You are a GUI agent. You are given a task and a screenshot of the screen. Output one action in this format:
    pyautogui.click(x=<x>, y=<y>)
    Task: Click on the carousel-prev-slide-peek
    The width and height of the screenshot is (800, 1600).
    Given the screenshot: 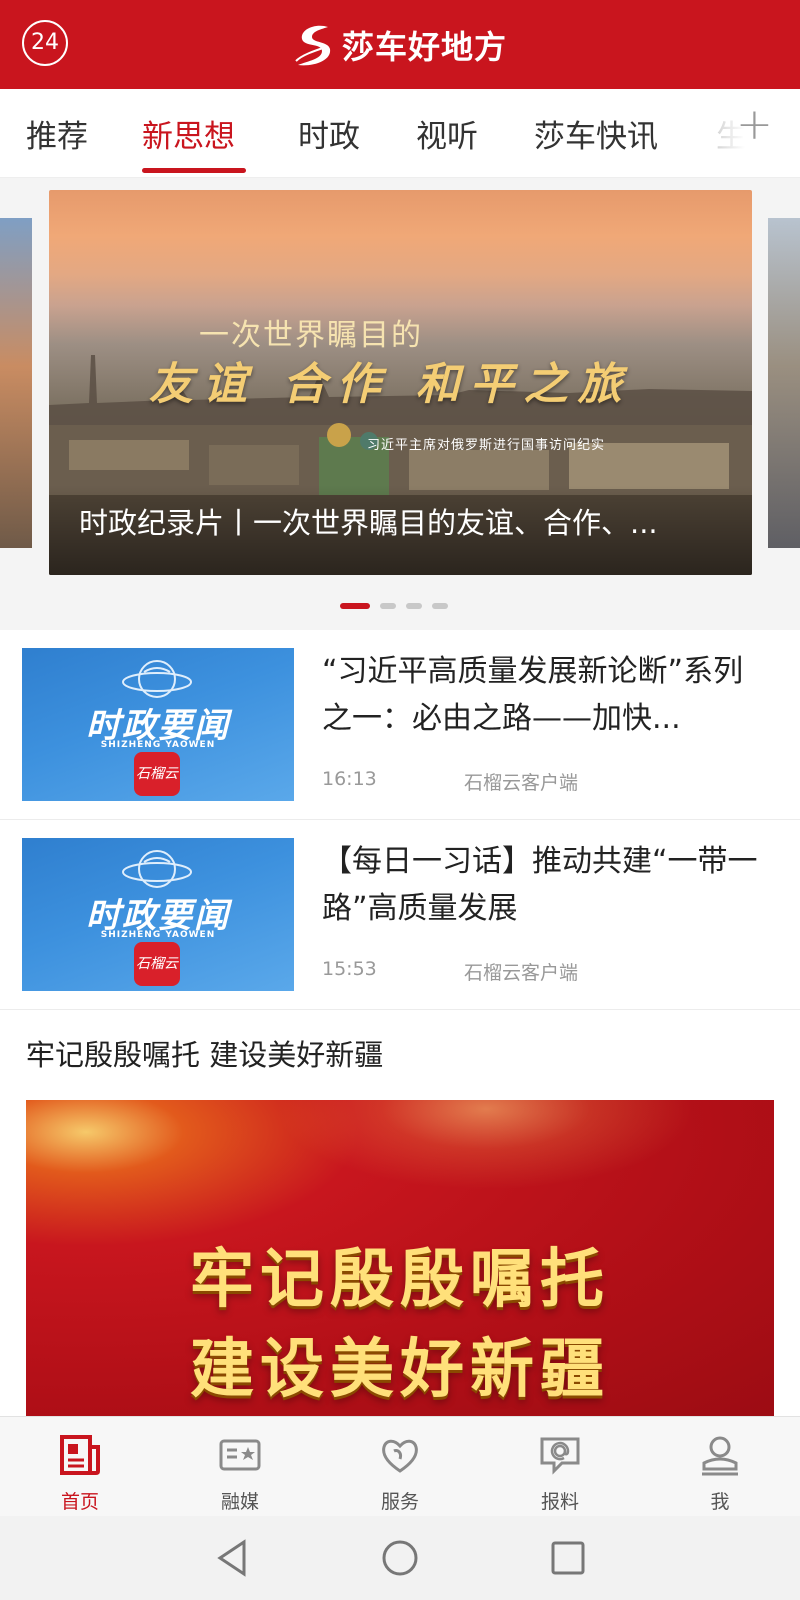 What is the action you would take?
    pyautogui.click(x=16, y=383)
    